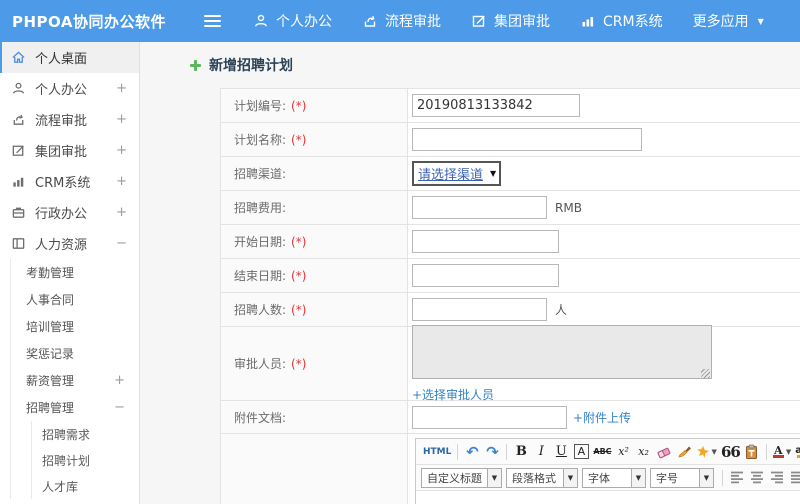  Describe the element at coordinates (69, 150) in the screenshot. I see `sidebar-item-group-approval: 集团审批 +` at that location.